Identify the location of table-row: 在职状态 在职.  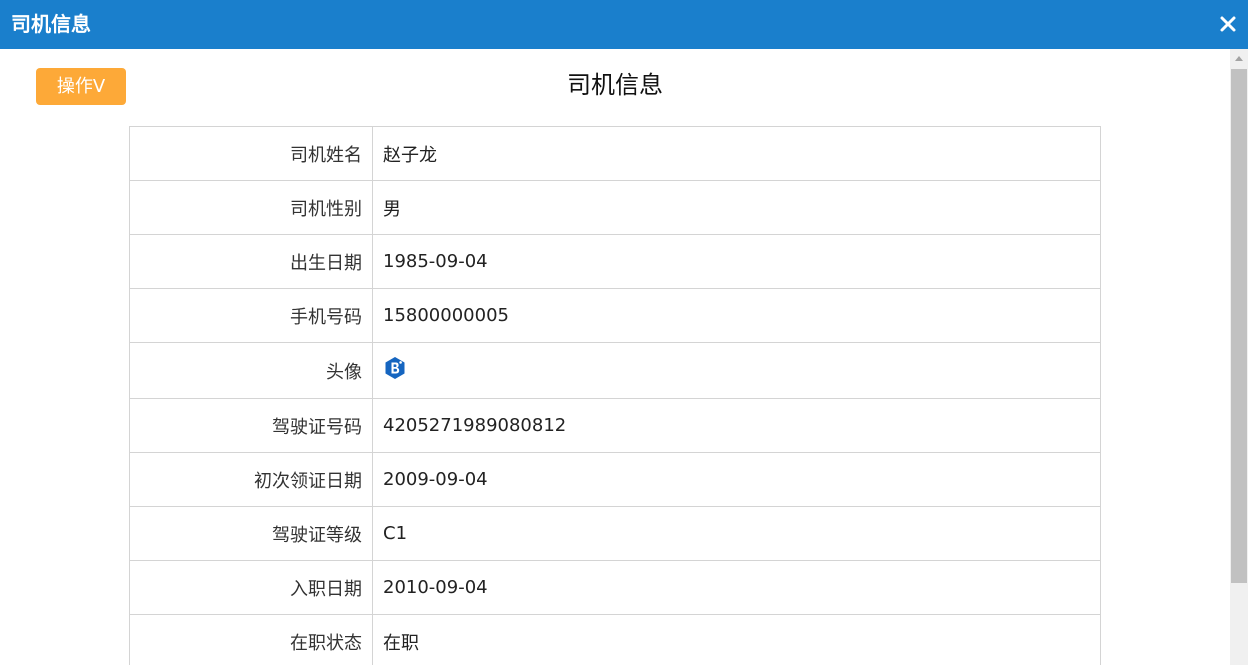
(615, 639).